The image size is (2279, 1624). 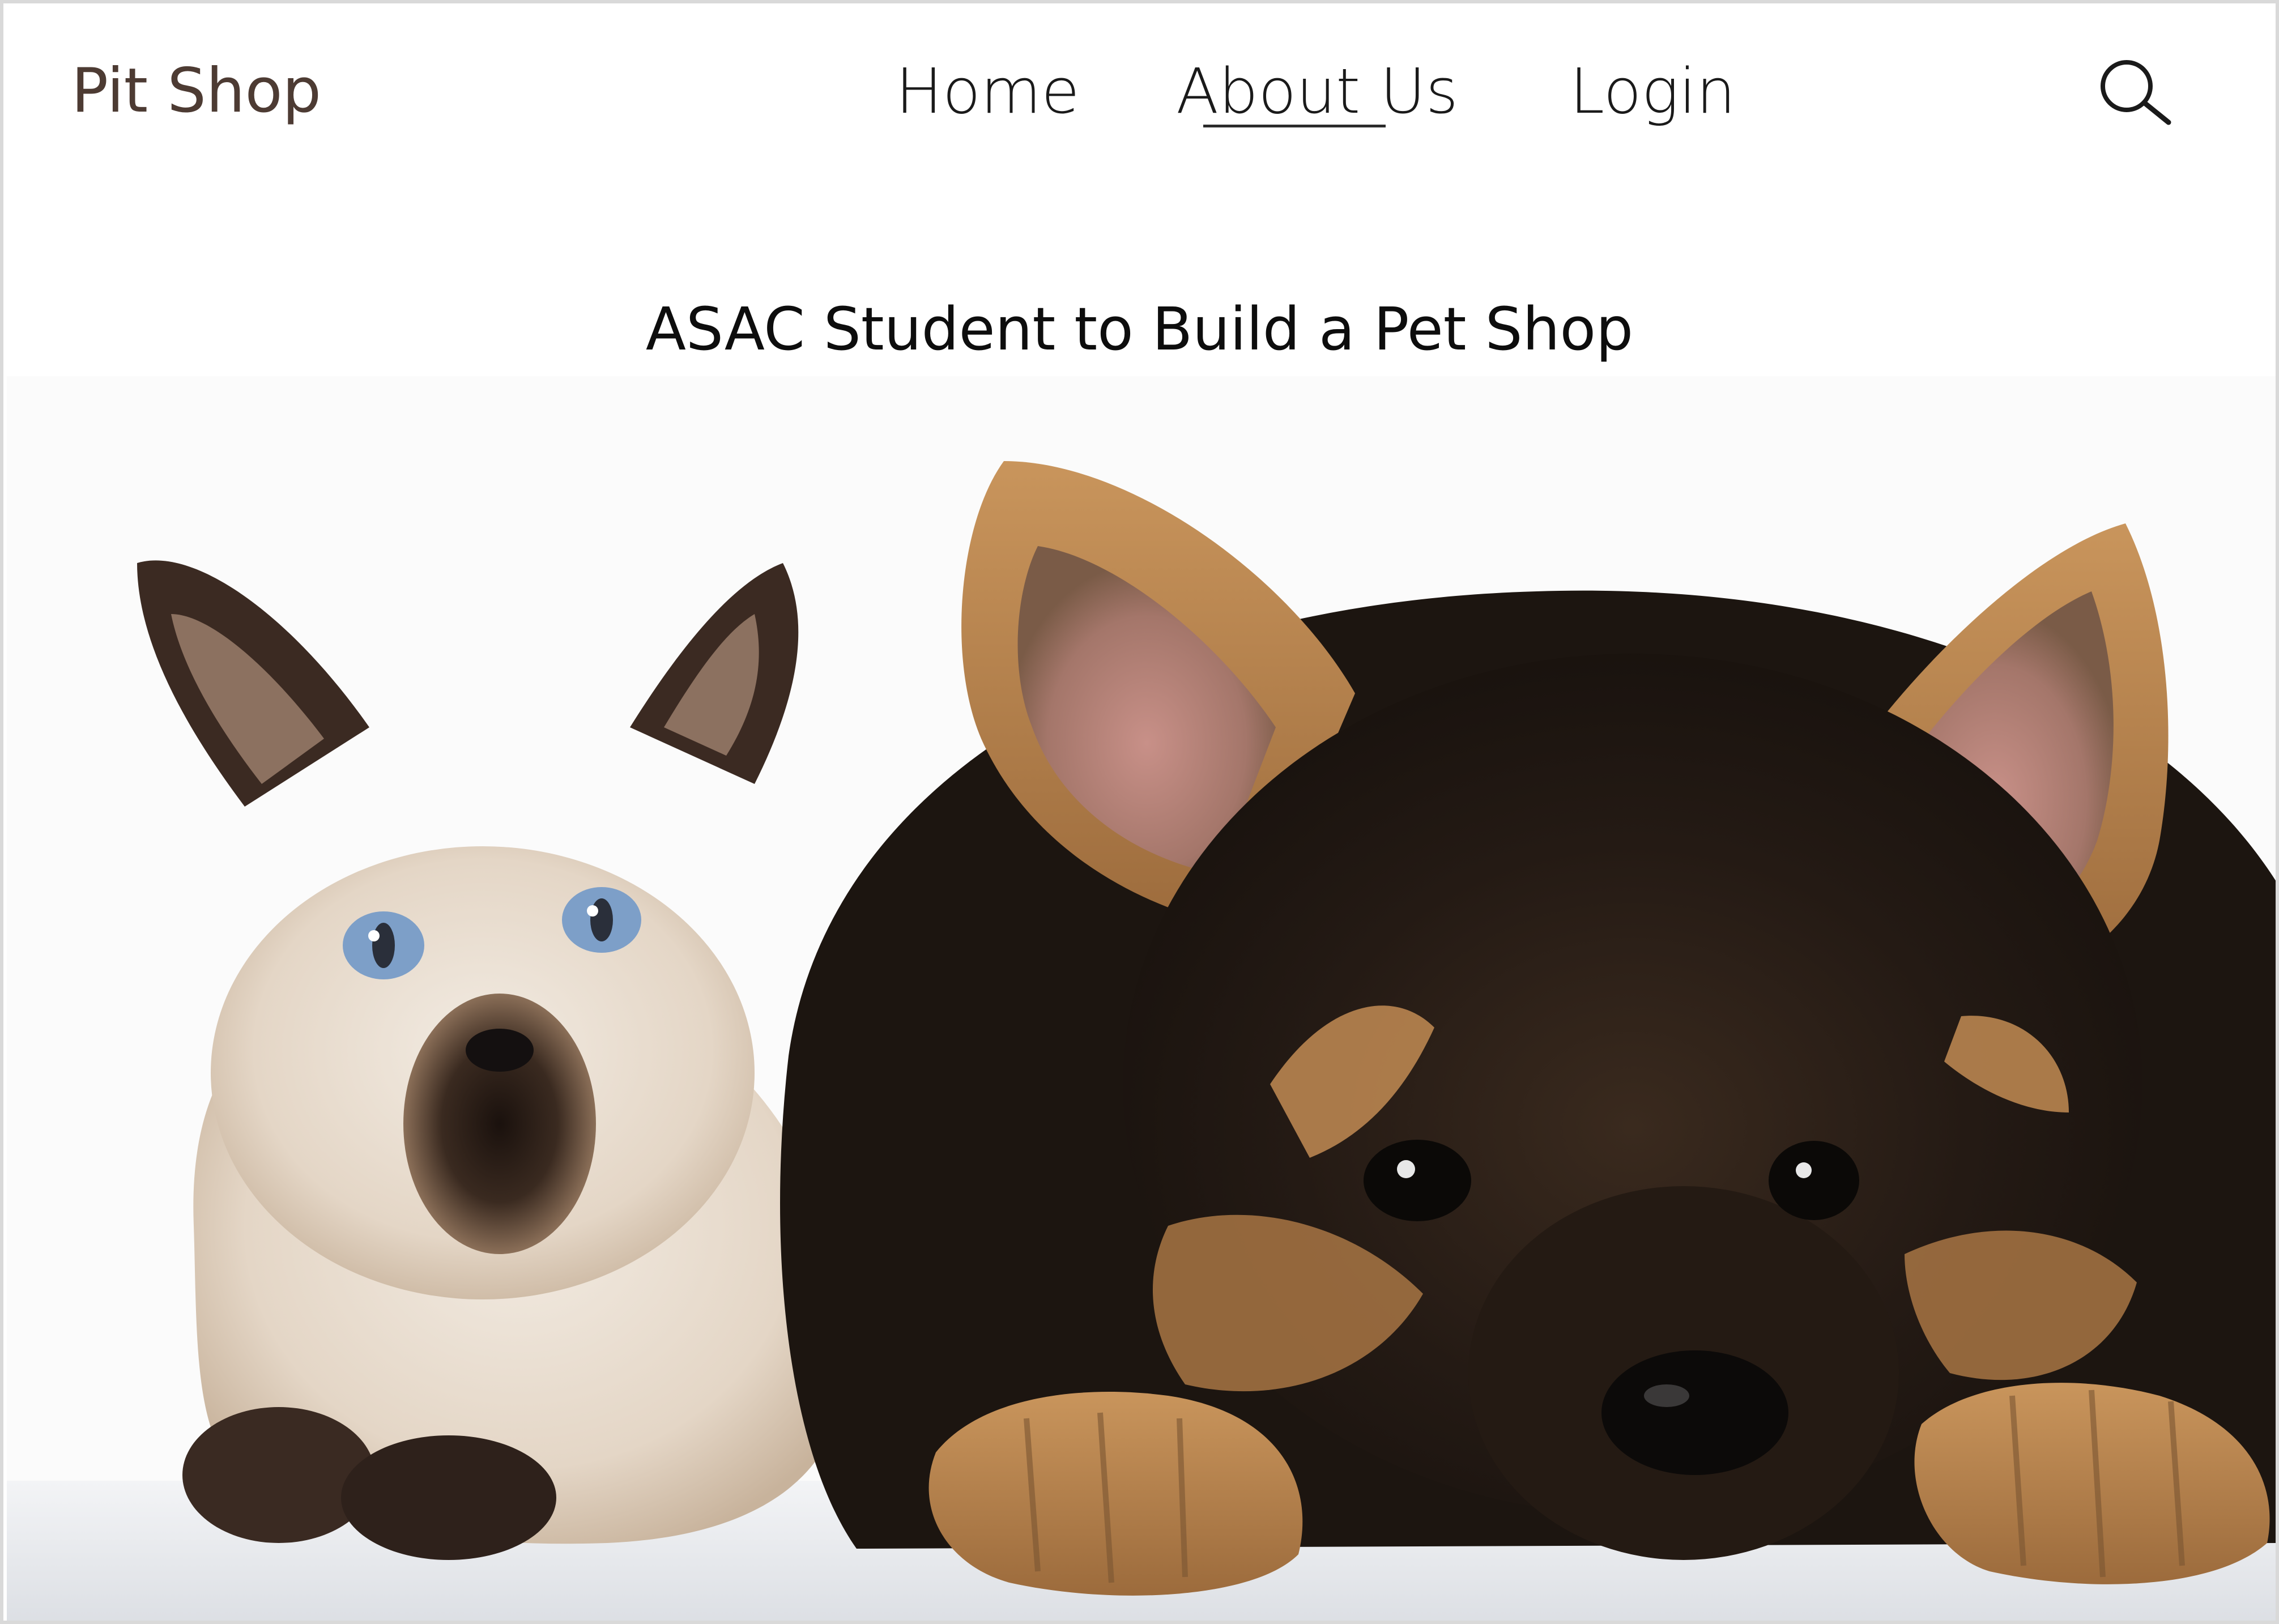 What do you see at coordinates (1139, 94) in the screenshot?
I see `site-header: Pit Shop Home About Us Login` at bounding box center [1139, 94].